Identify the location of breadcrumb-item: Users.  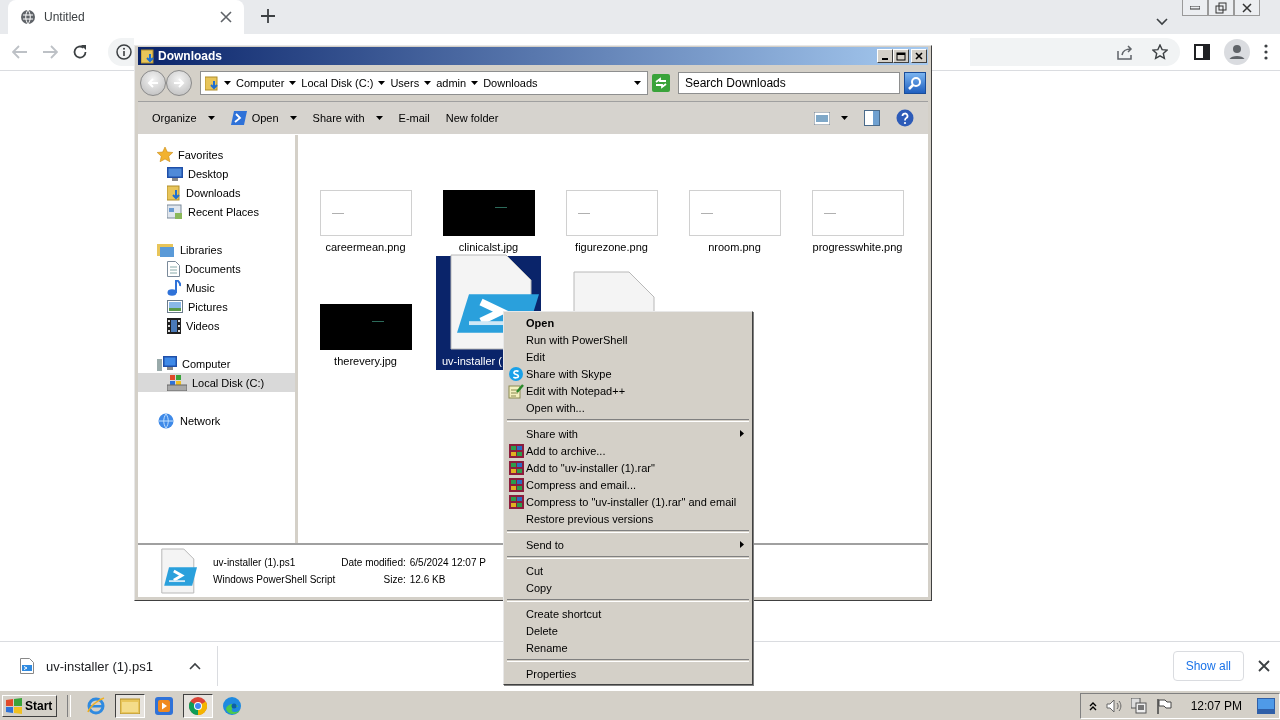
(405, 83).